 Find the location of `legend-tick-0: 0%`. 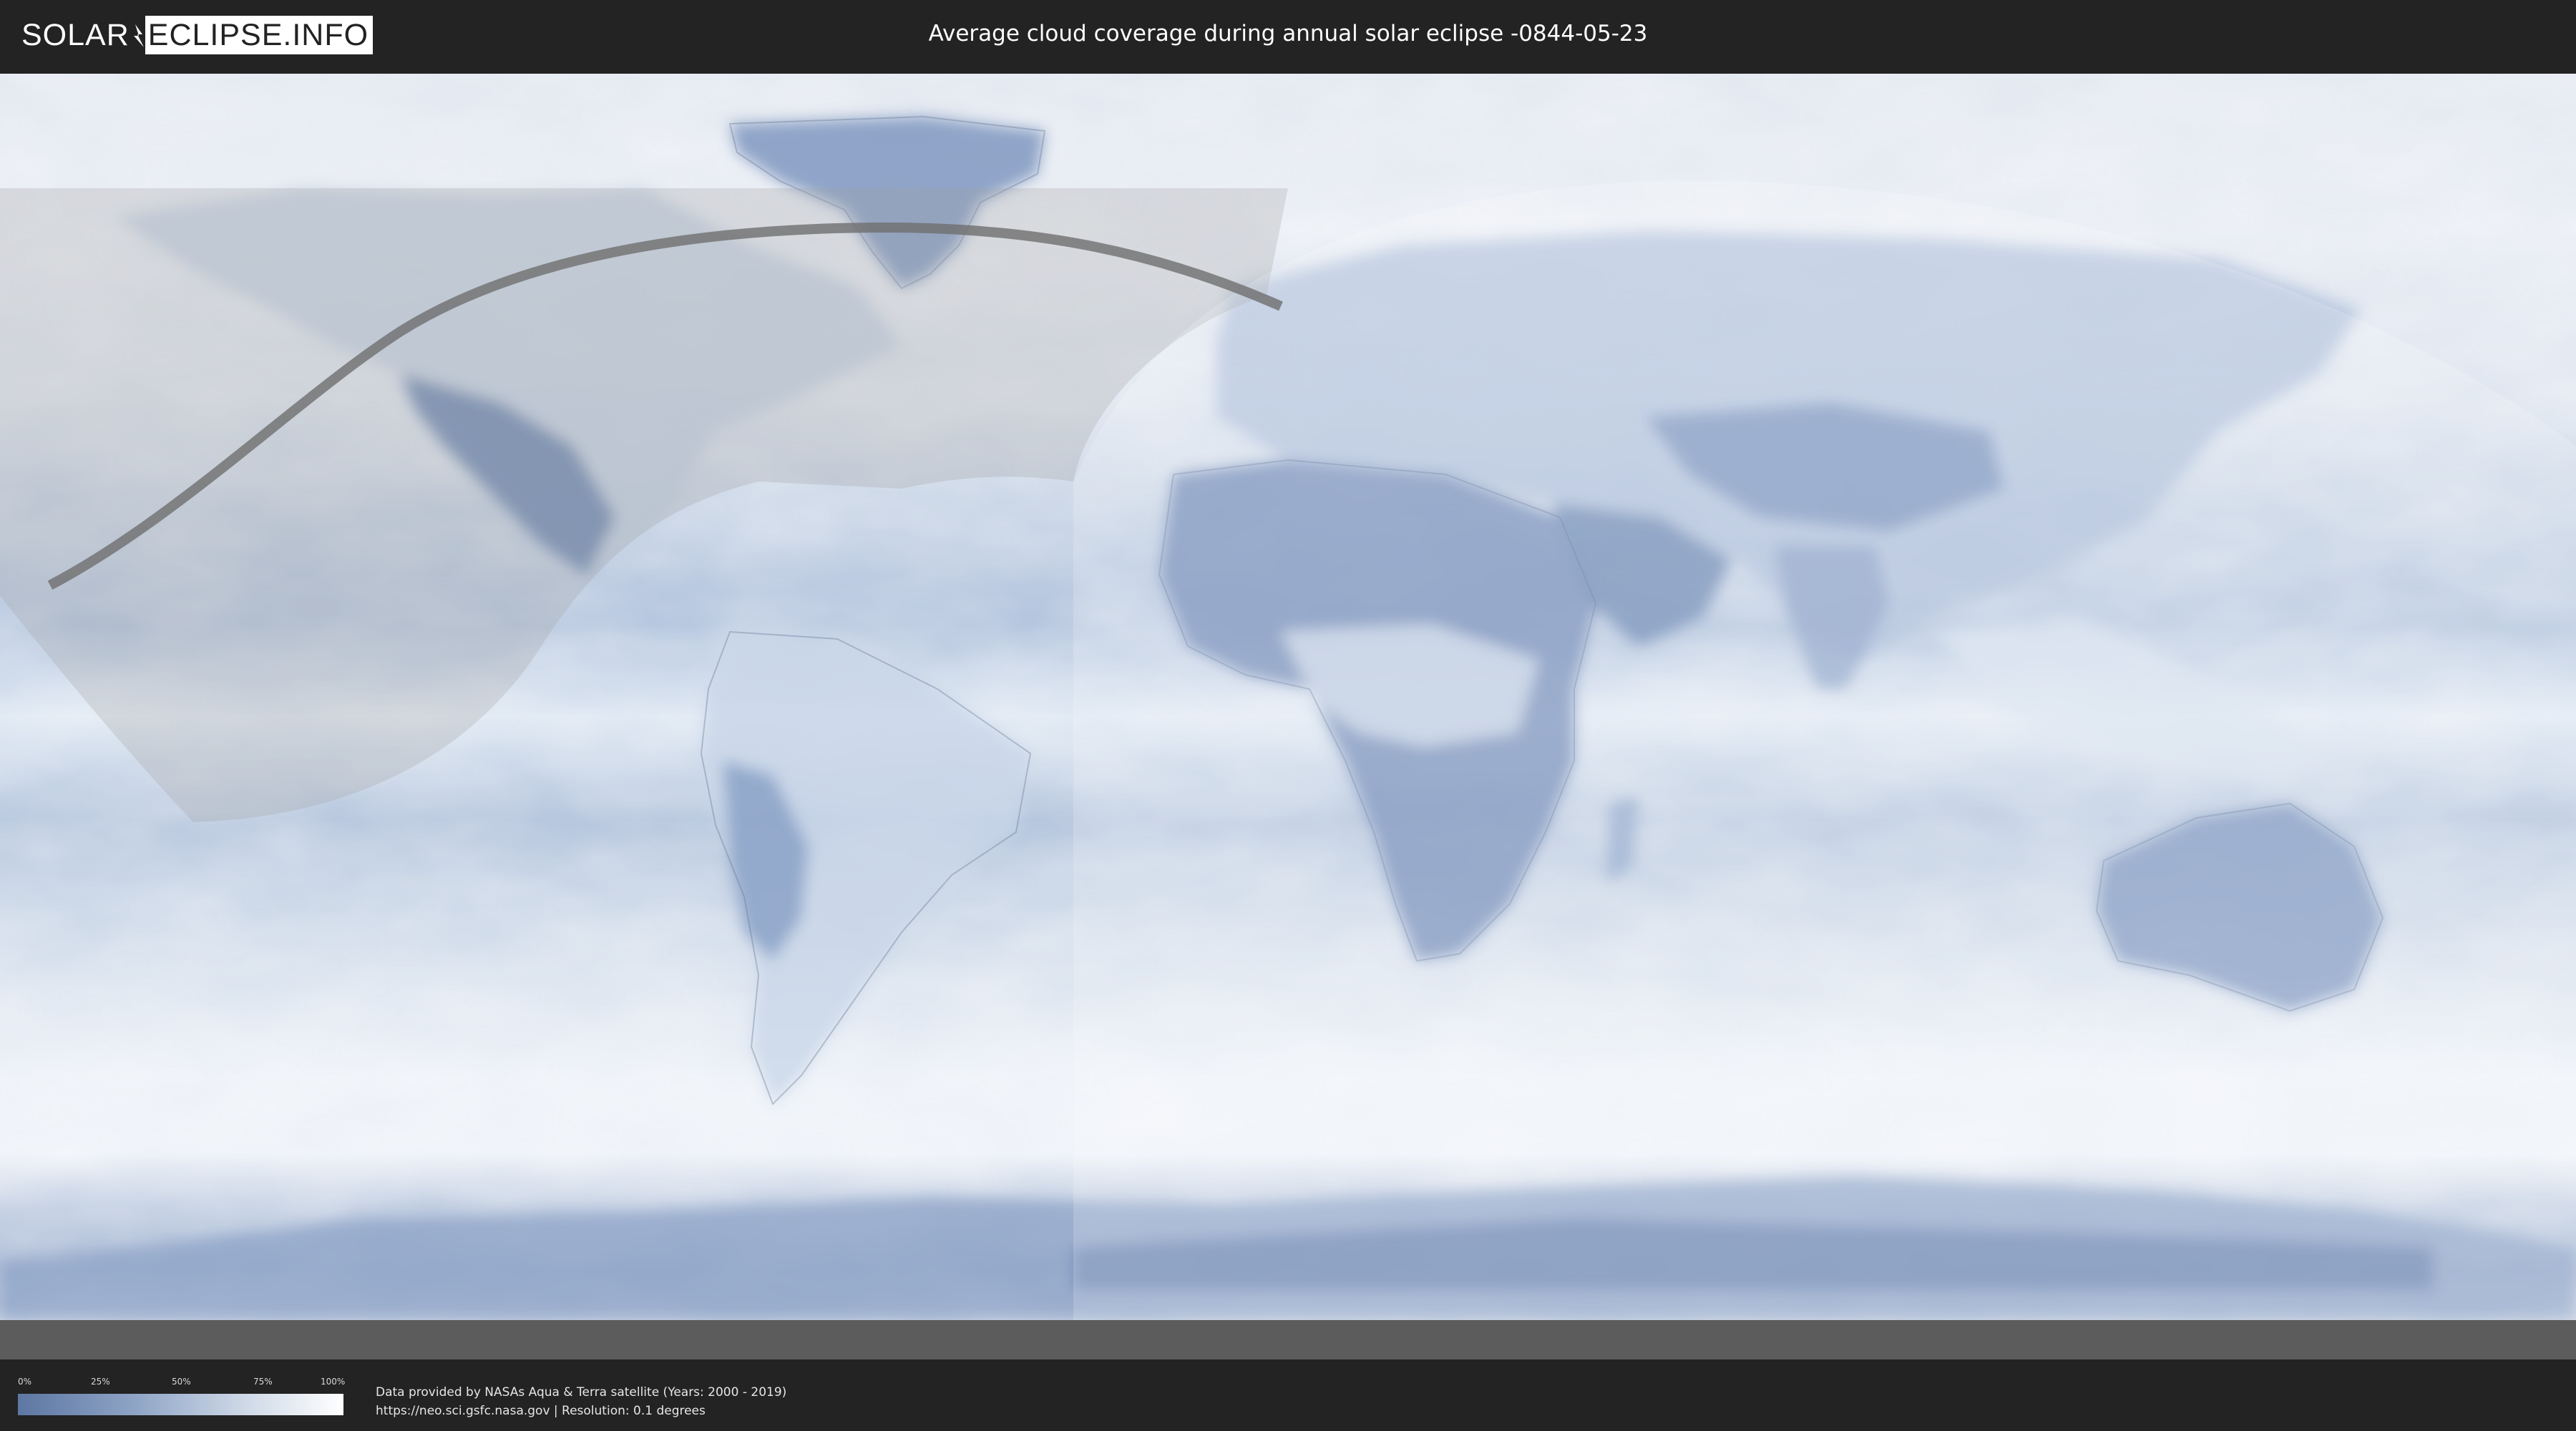

legend-tick-0: 0% is located at coordinates (25, 1382).